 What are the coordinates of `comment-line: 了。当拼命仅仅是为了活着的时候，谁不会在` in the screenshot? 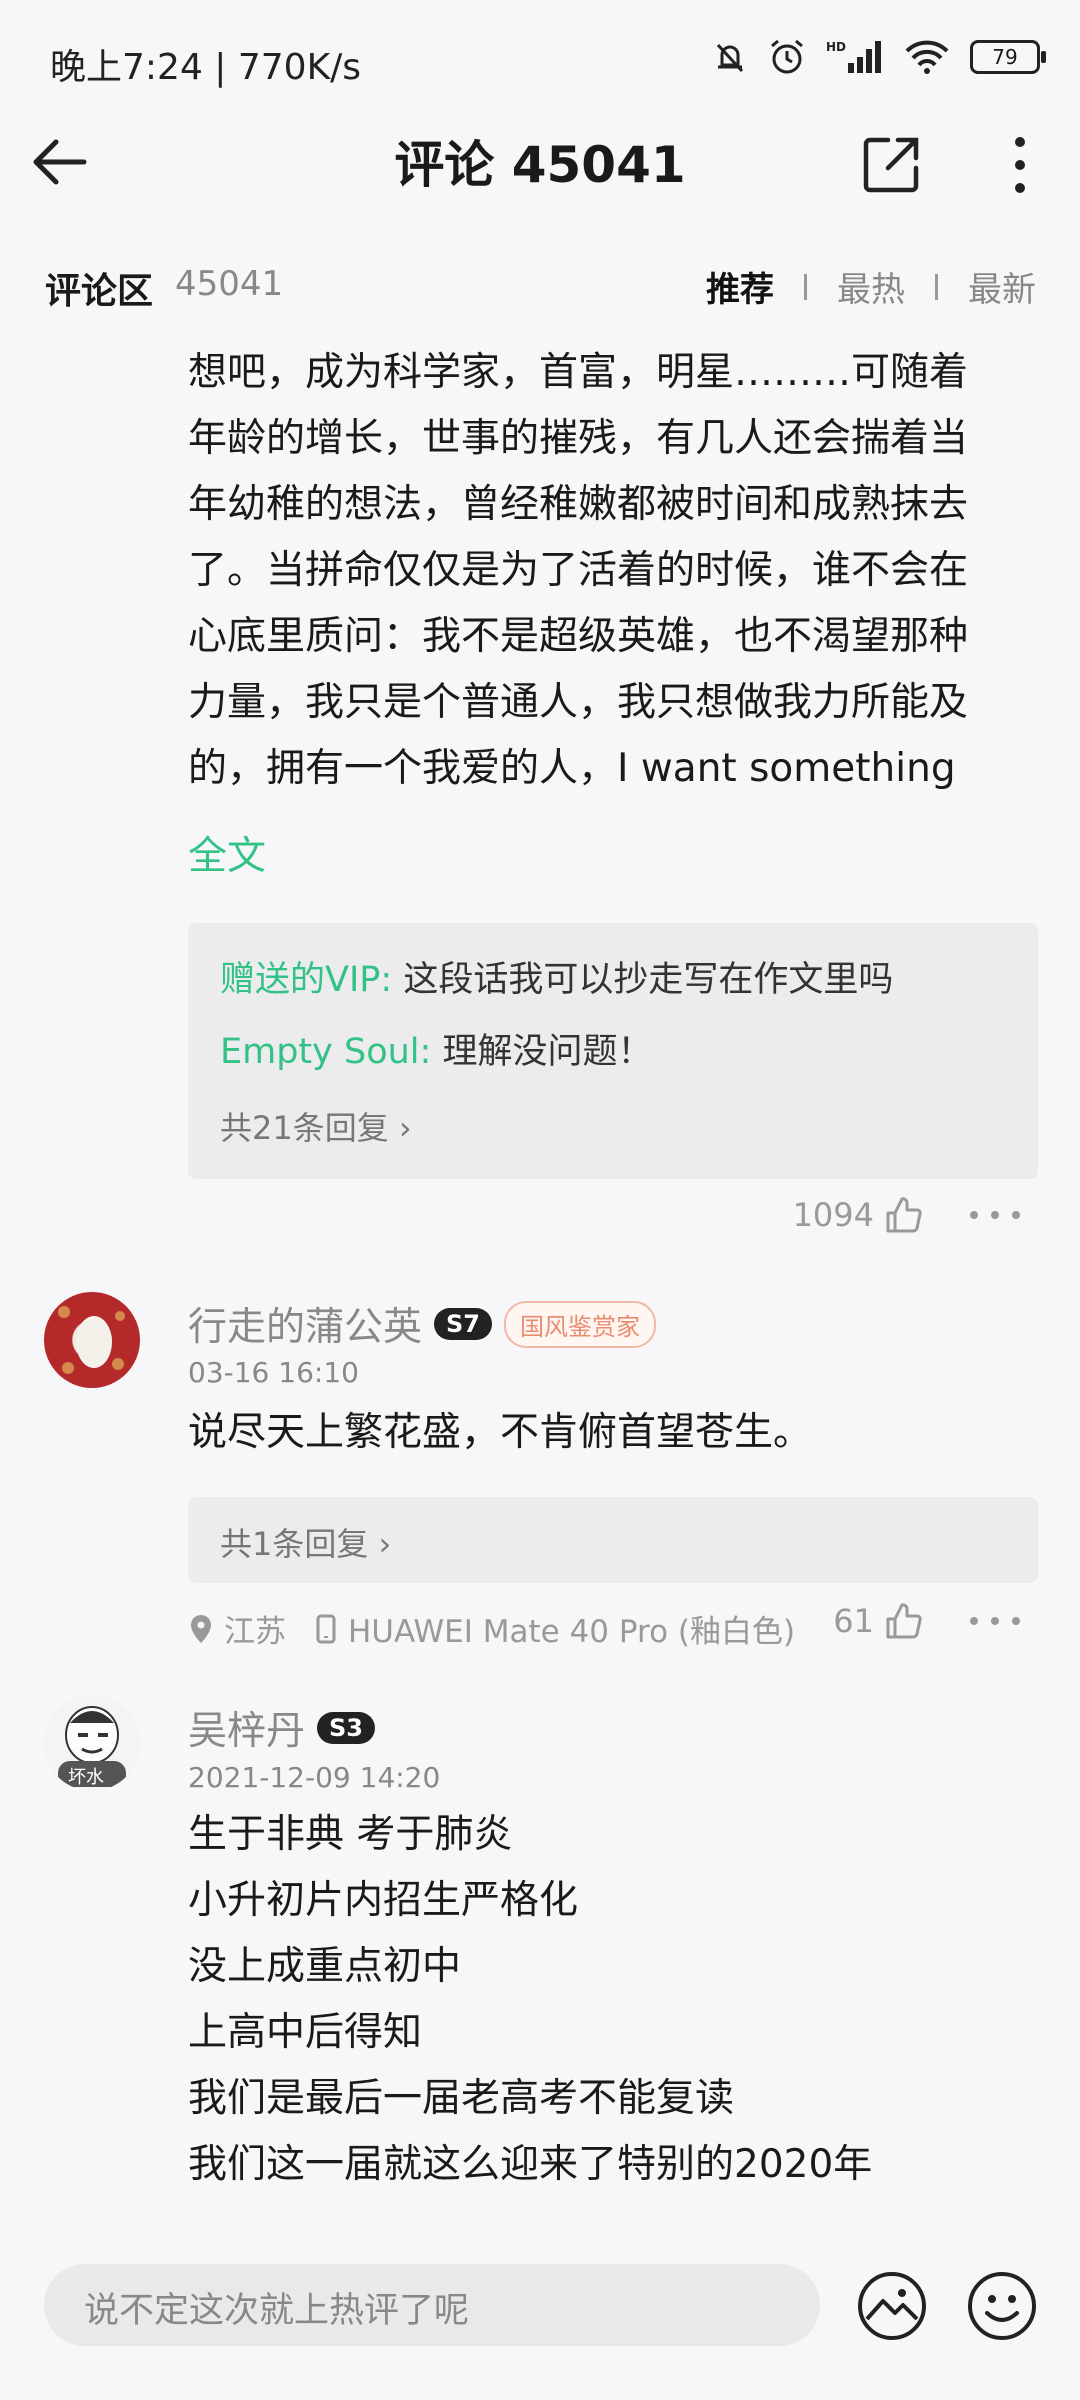 It's located at (578, 570).